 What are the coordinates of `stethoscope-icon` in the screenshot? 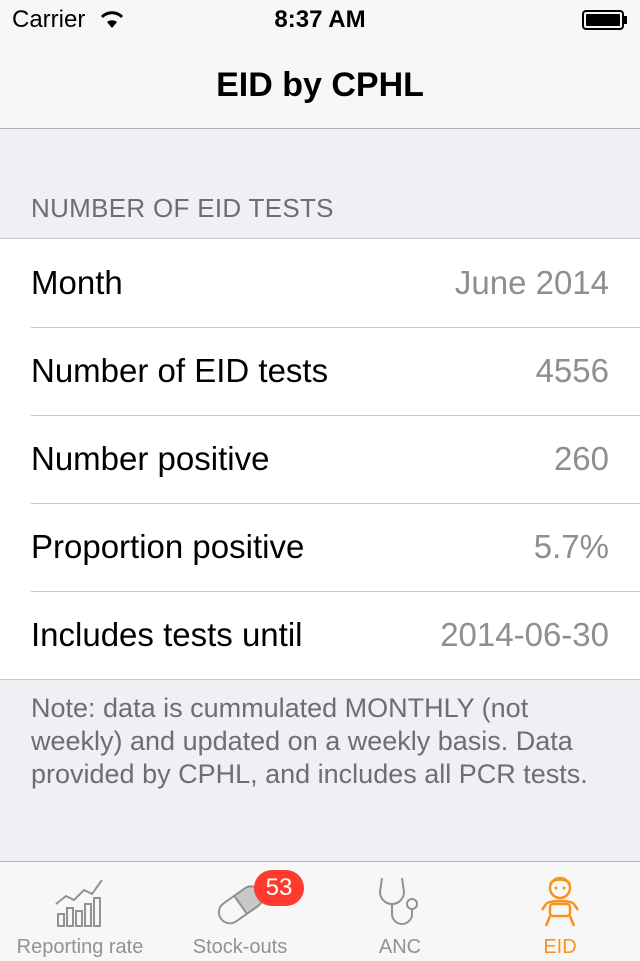 It's located at (398, 901).